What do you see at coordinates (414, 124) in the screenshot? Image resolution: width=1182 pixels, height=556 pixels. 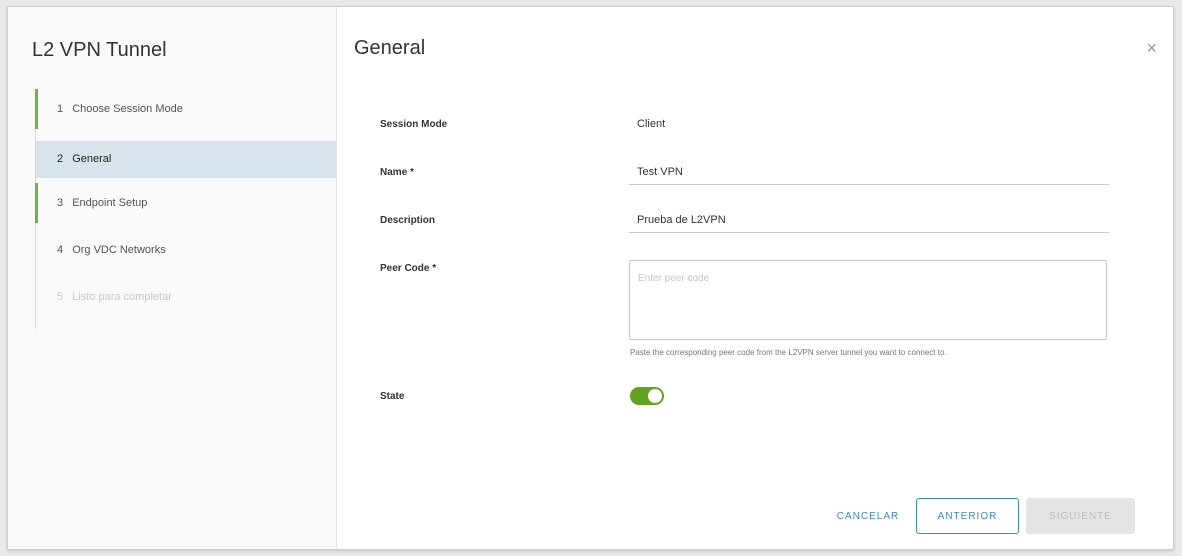 I see `session-mode-label: Session Mode` at bounding box center [414, 124].